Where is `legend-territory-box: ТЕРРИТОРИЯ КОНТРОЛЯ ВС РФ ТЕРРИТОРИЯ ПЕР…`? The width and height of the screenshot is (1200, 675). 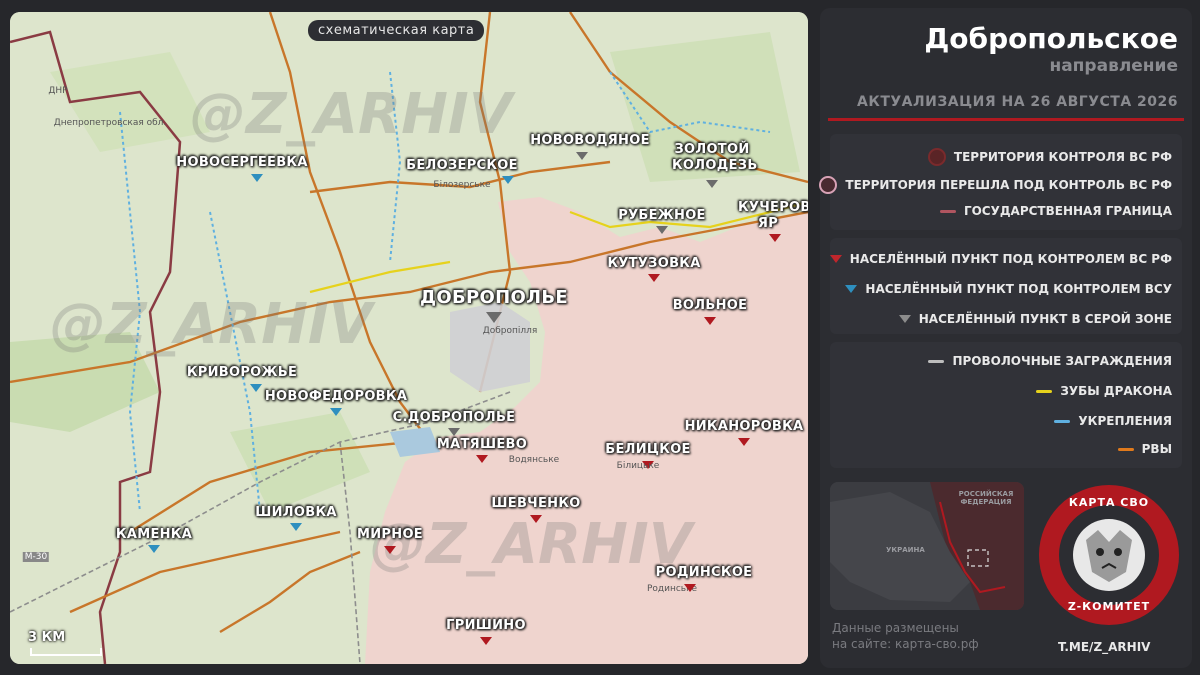
legend-territory-box: ТЕРРИТОРИЯ КОНТРОЛЯ ВС РФ ТЕРРИТОРИЯ ПЕР… is located at coordinates (1000, 182).